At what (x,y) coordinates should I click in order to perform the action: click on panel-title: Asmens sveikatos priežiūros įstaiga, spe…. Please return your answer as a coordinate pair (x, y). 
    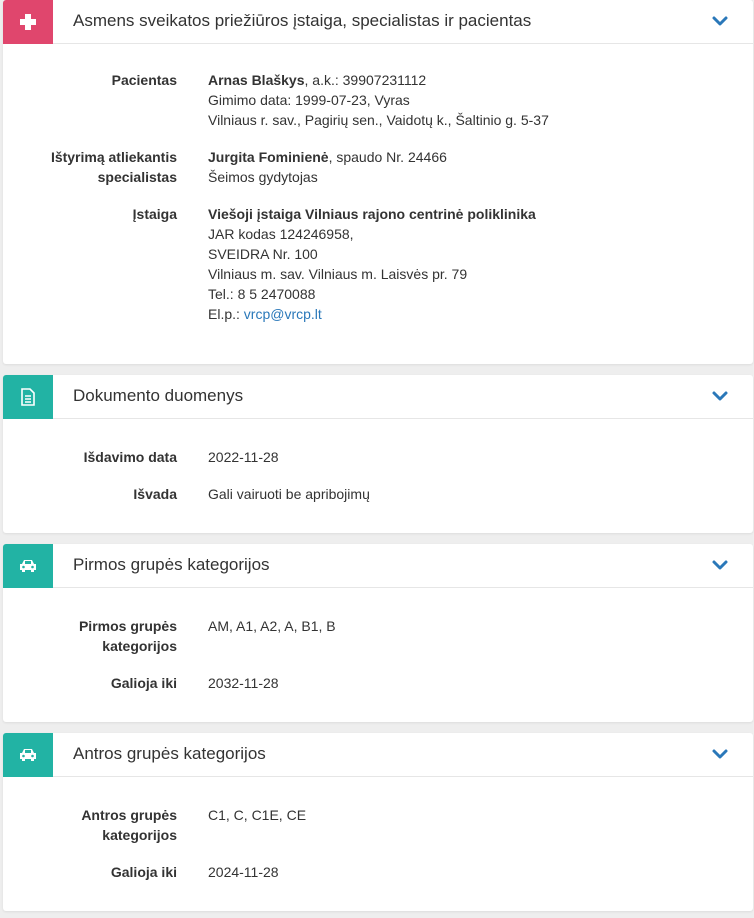
    Looking at the image, I should click on (302, 20).